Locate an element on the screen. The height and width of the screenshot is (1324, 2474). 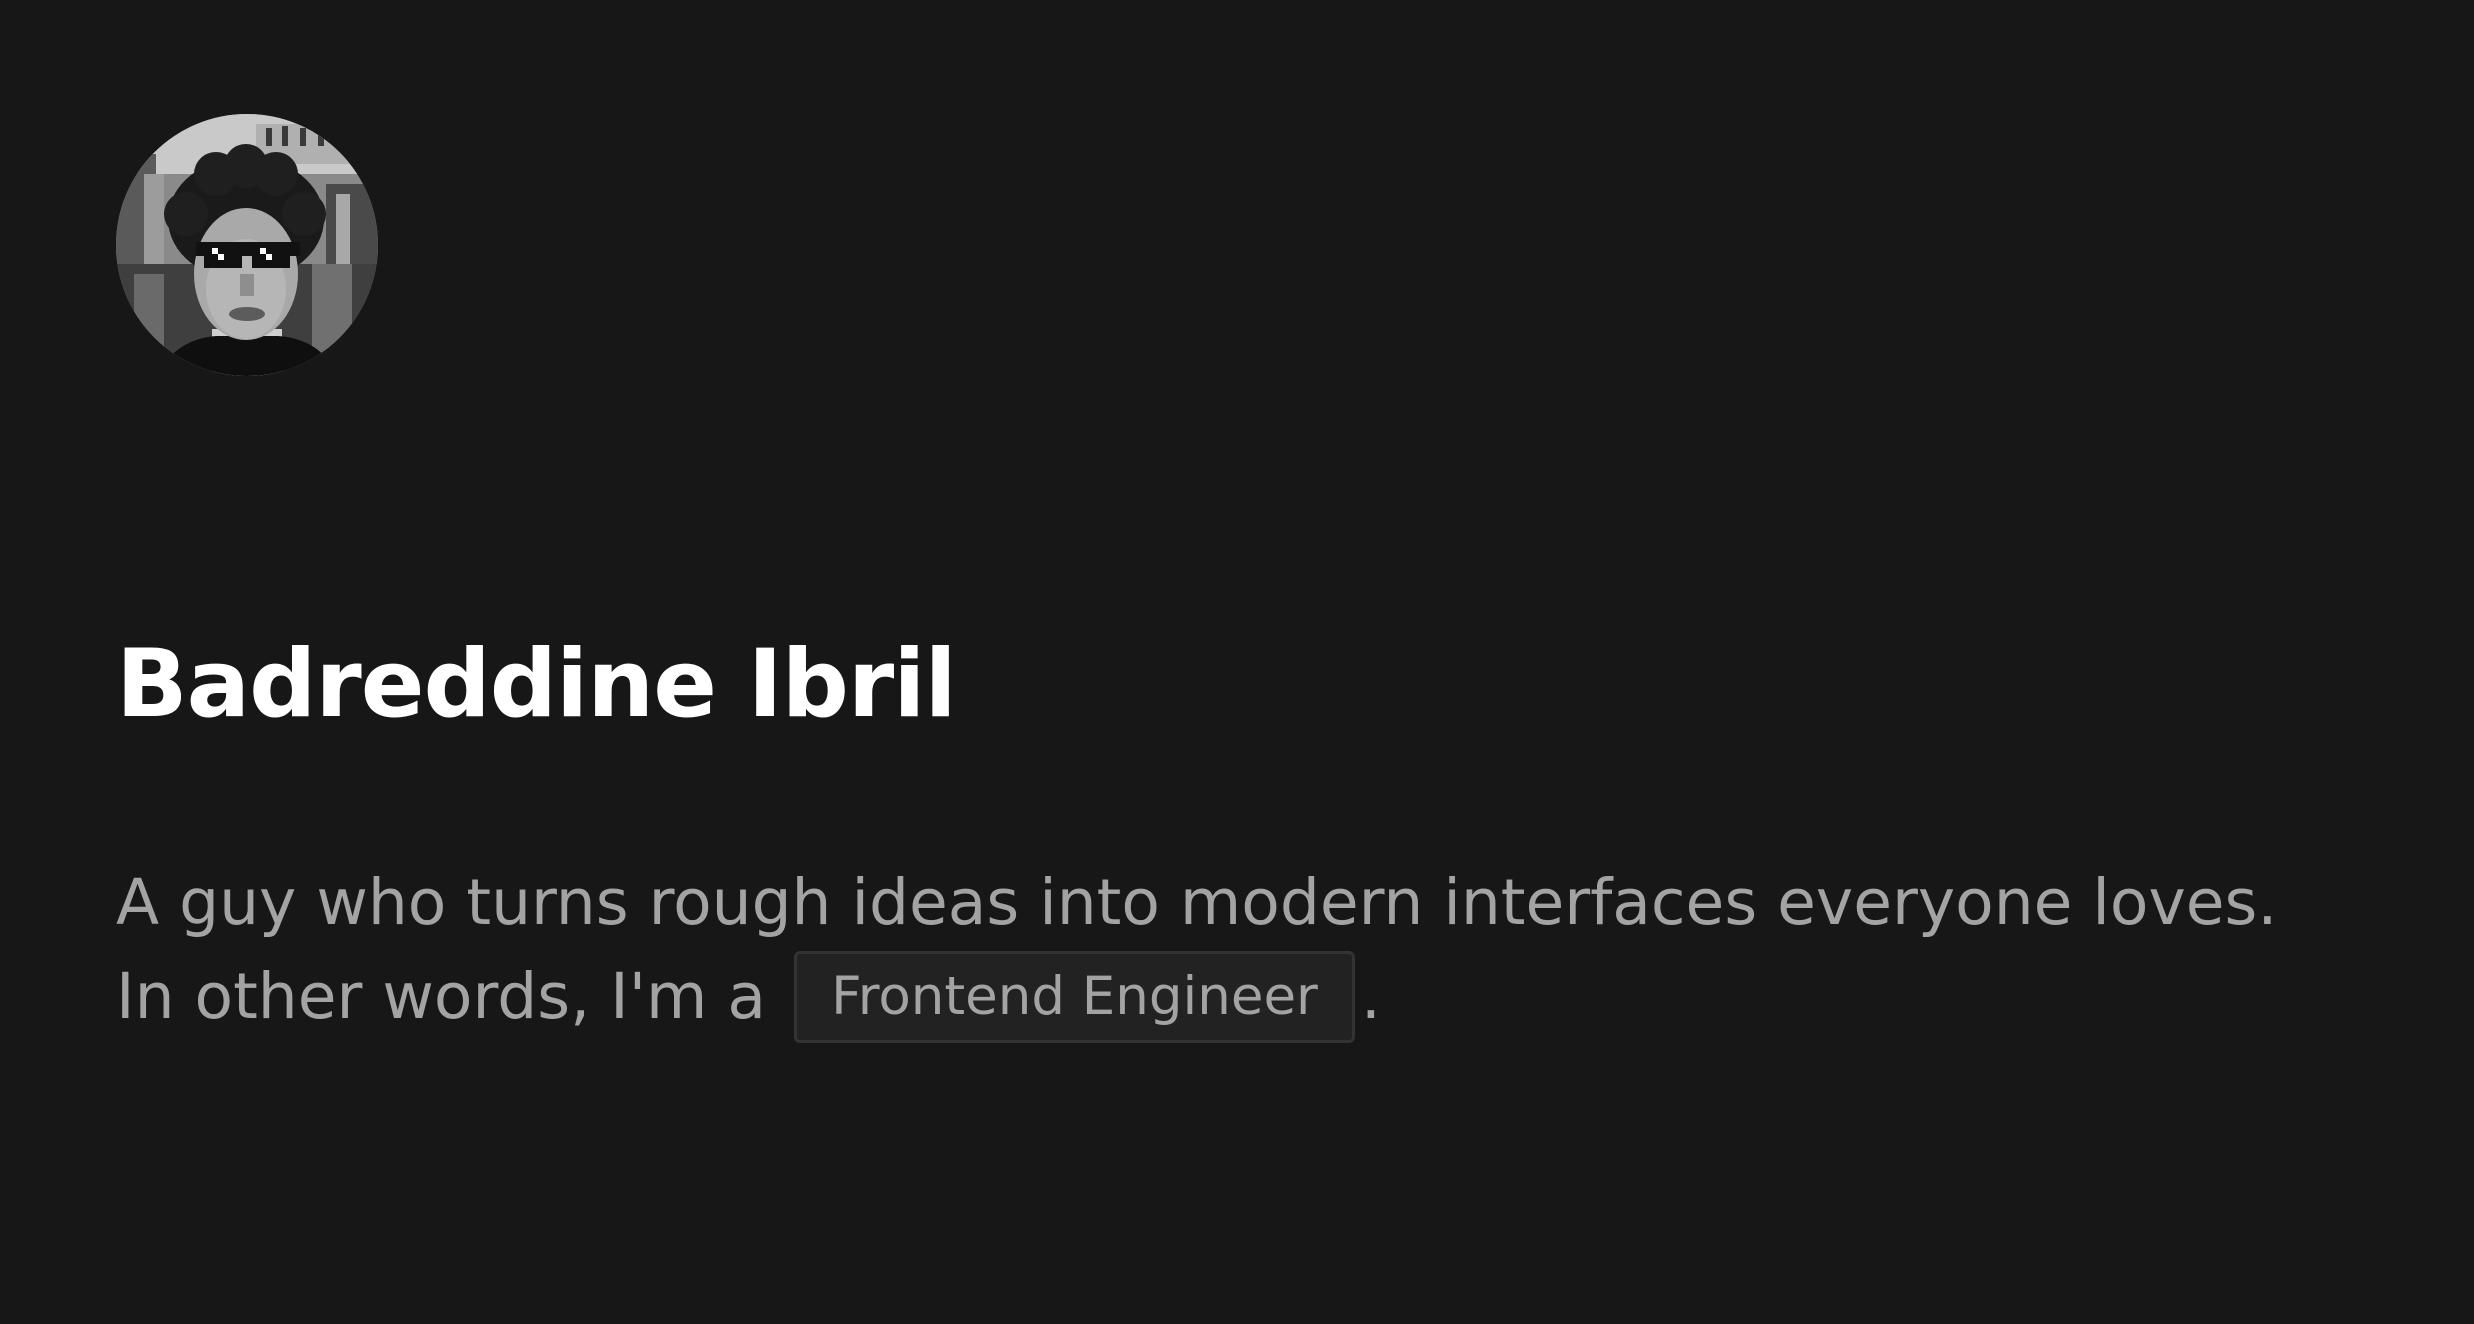
page-title: Badreddine Ibril is located at coordinates (536, 684).